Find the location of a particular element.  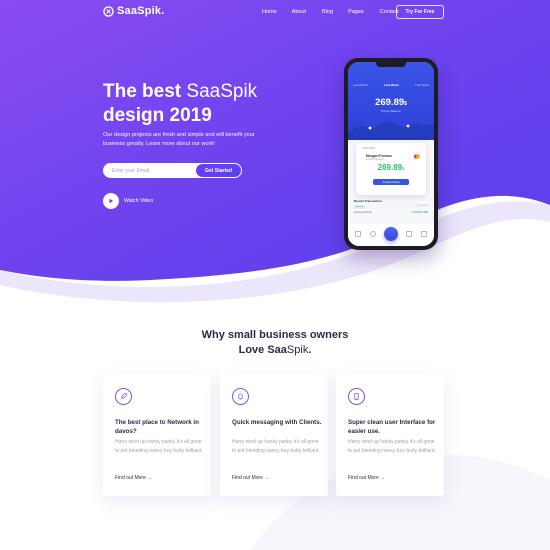

invoice-amount: 269.89$ is located at coordinates (391, 167).